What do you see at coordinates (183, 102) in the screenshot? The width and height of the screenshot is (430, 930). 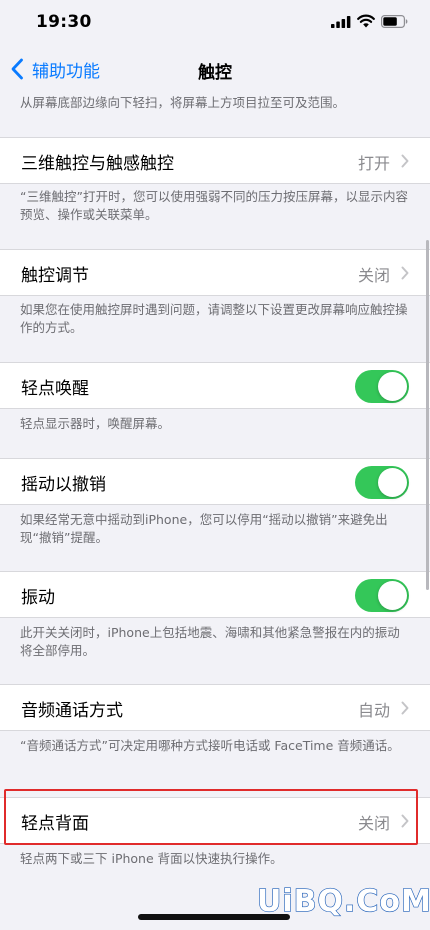 I see `reachability-footer: 从屏幕底部边缘向下轻扫，将屏幕上方项目拉至可及范围。` at bounding box center [183, 102].